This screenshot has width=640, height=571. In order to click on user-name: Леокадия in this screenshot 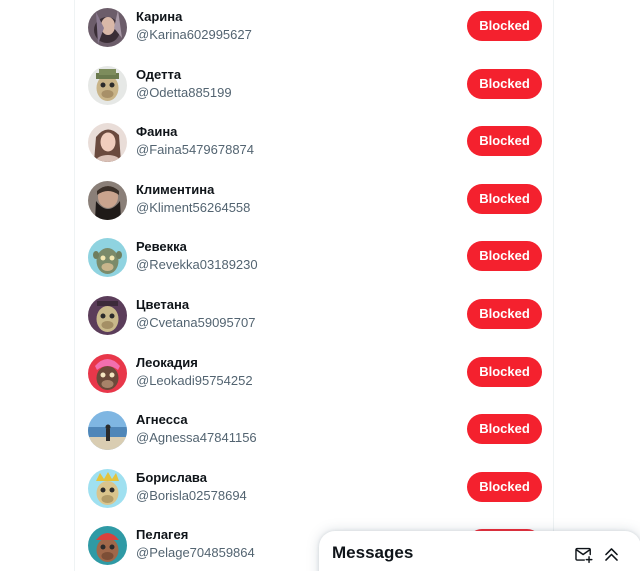, I will do `click(167, 362)`.